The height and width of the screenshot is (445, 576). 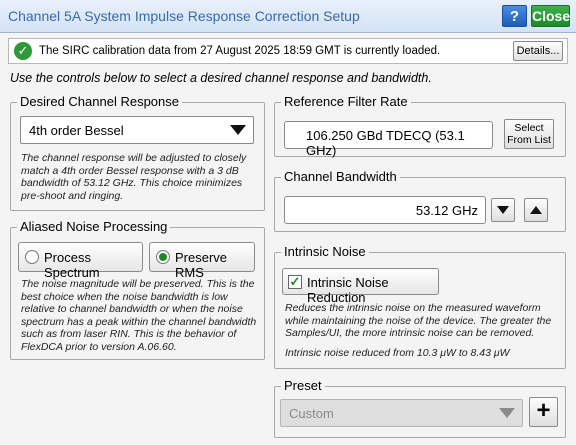 I want to click on intrinsic-noise-reduction-label: Intrinsic Noise Reduction, so click(x=348, y=290).